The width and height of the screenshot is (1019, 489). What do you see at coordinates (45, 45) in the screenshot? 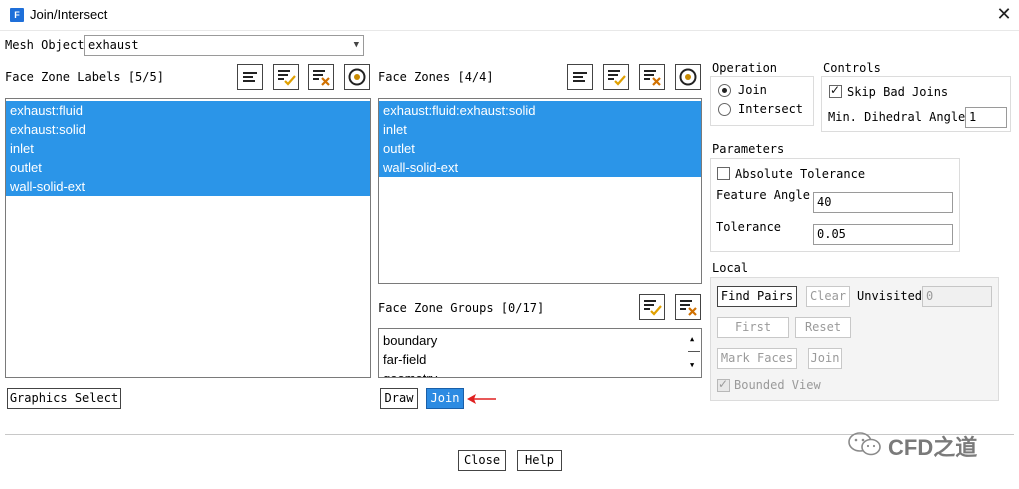
I see `mesh-object-label: Mesh Object` at bounding box center [45, 45].